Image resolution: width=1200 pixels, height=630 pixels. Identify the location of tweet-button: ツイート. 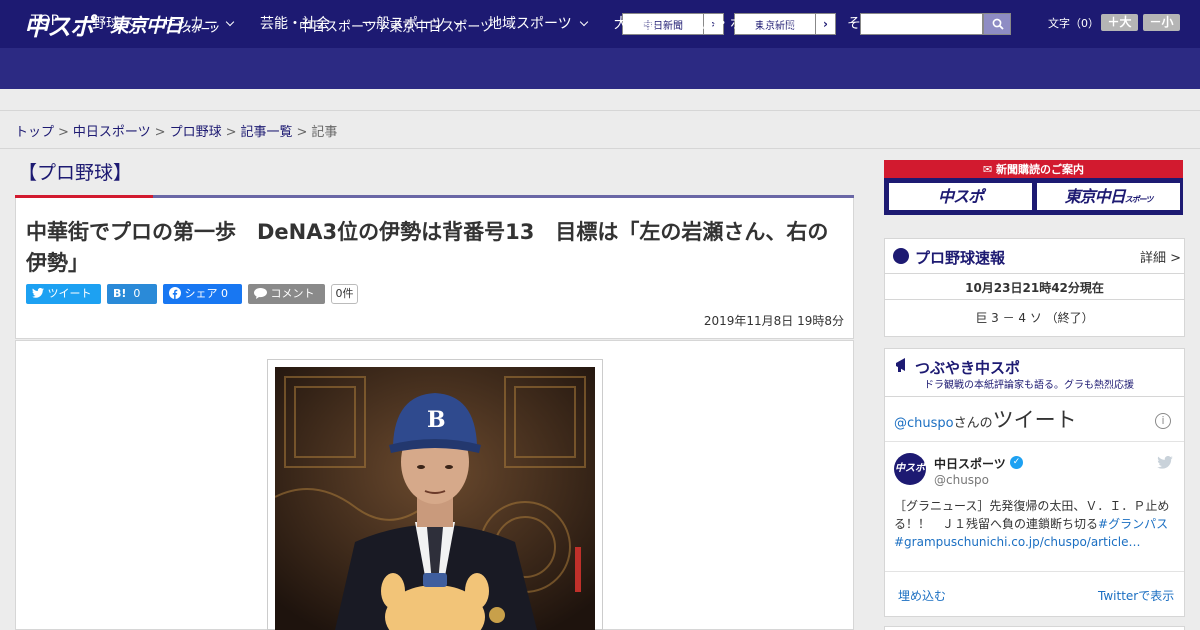
(63, 294).